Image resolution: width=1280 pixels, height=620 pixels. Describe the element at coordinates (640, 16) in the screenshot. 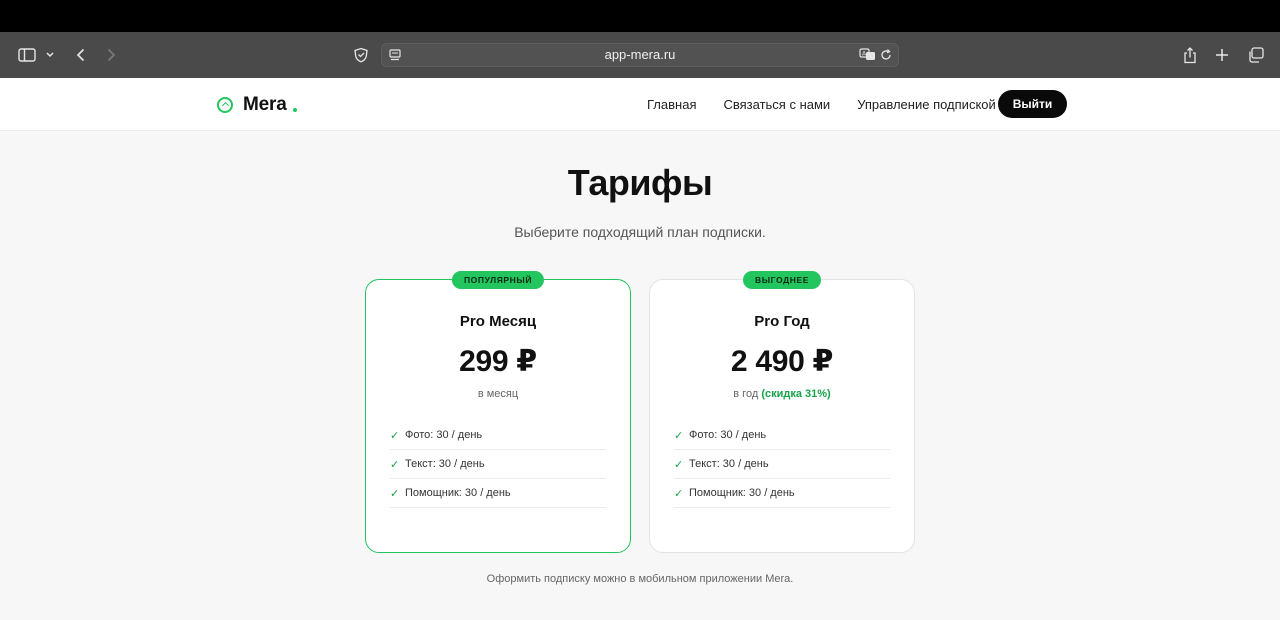

I see `window-top-bar` at that location.